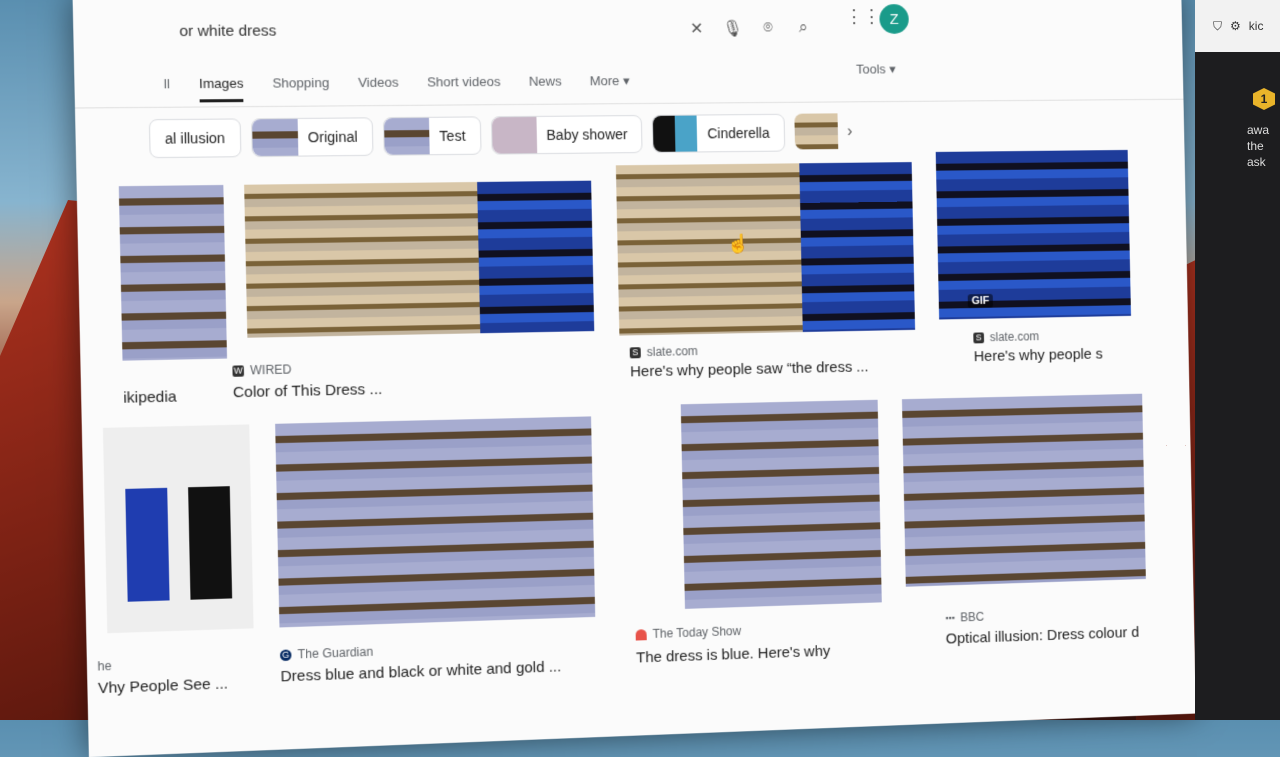  I want to click on search-bar: or white dress ✕ 🎙 ⌾ ⌕, so click(497, 29).